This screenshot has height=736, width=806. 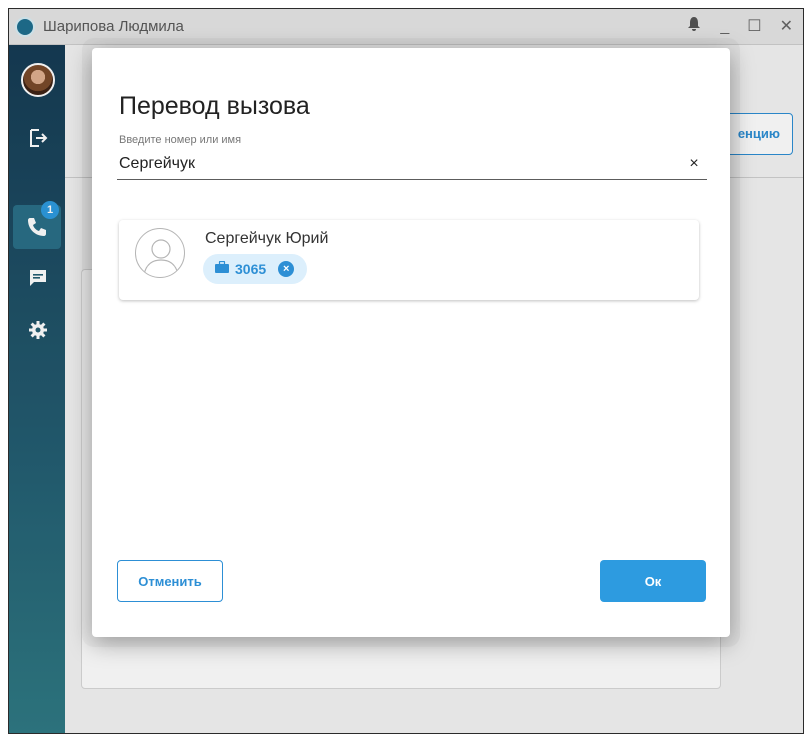 I want to click on briefcase-icon, so click(x=222, y=269).